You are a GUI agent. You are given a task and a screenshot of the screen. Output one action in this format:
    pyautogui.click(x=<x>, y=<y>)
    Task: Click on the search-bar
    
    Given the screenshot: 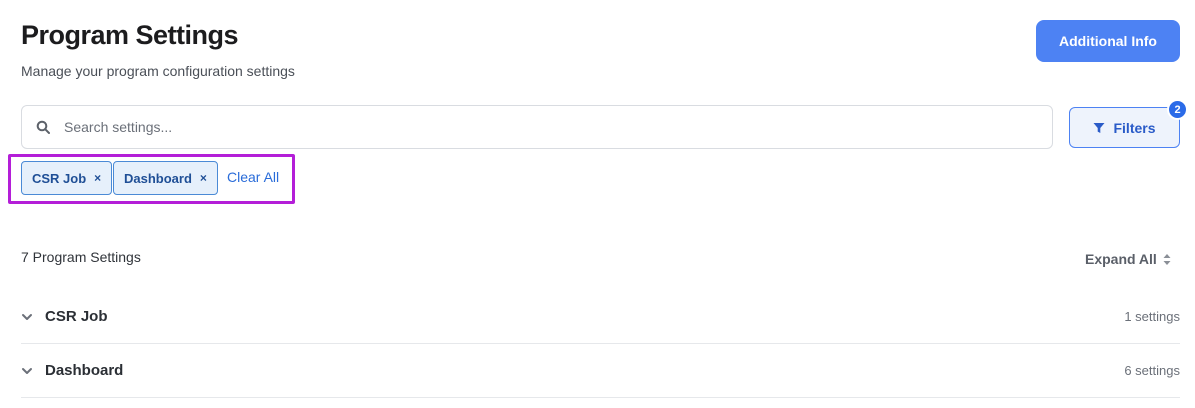 What is the action you would take?
    pyautogui.click(x=537, y=127)
    